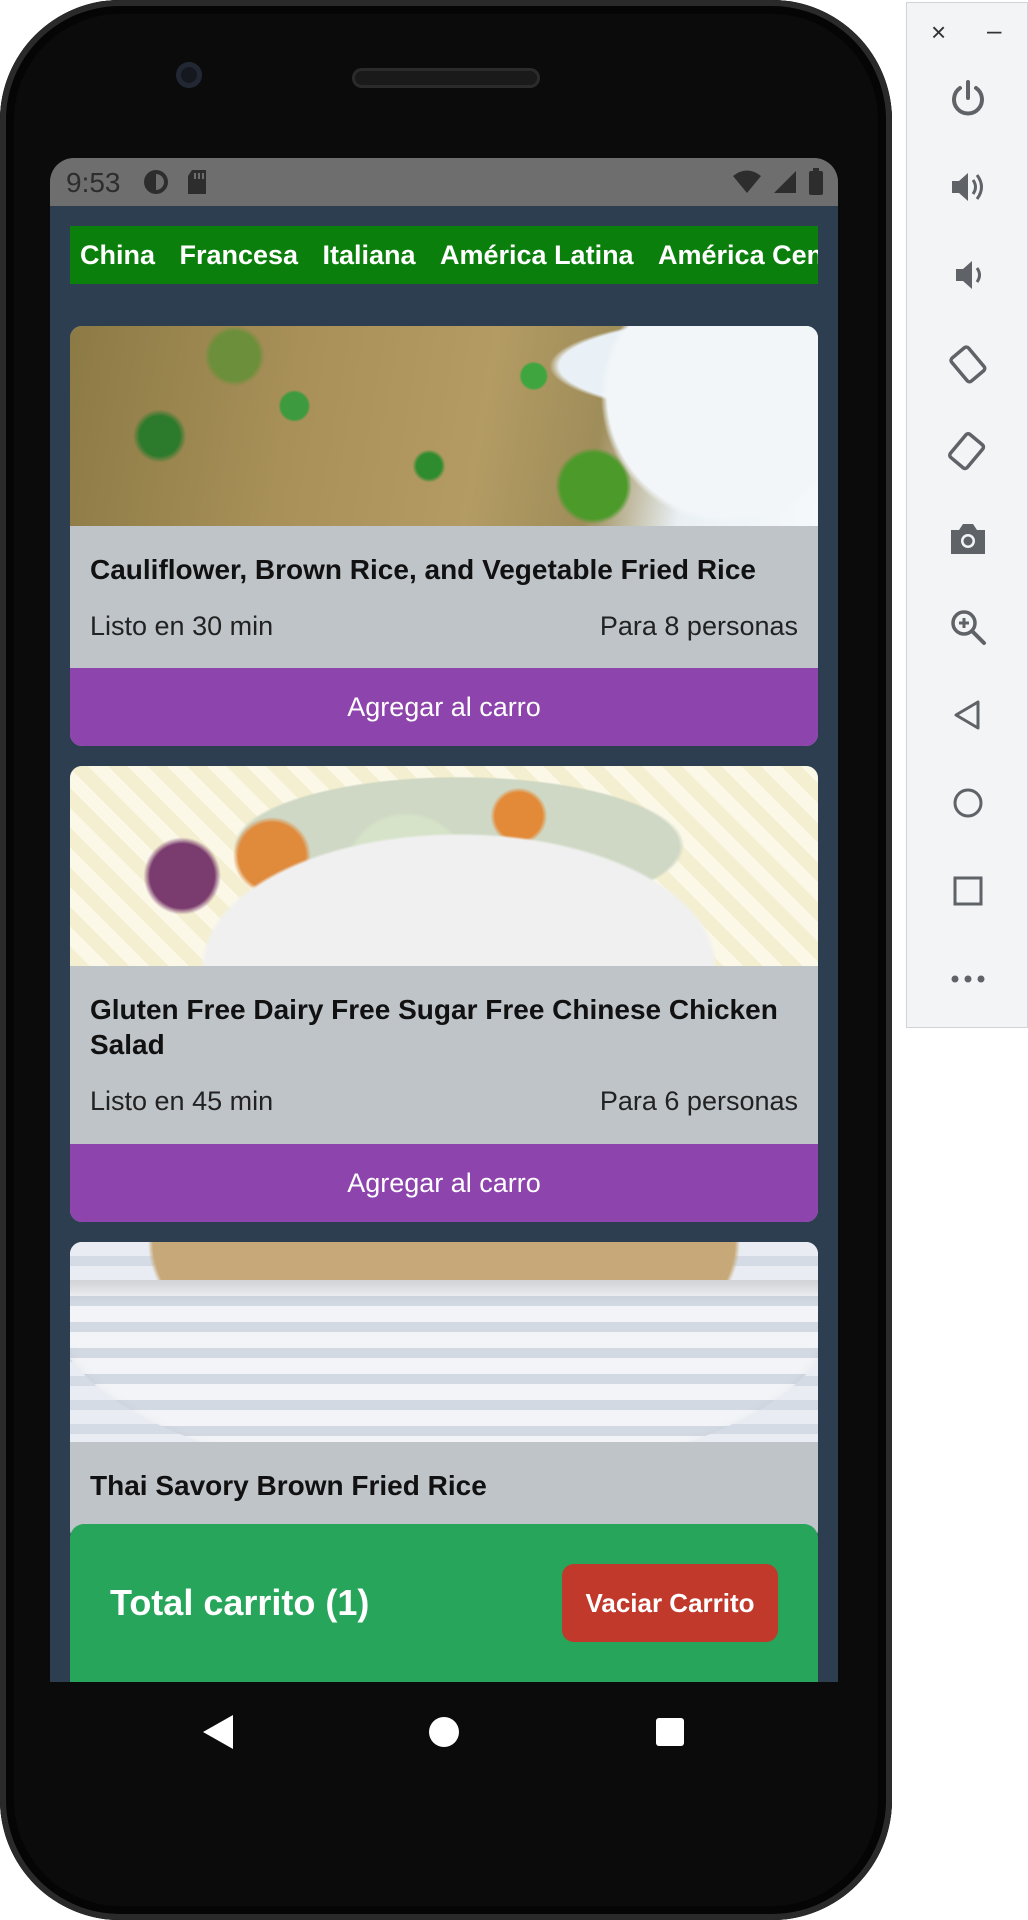 The width and height of the screenshot is (1028, 1920). What do you see at coordinates (189, 75) in the screenshot?
I see `front-camera` at bounding box center [189, 75].